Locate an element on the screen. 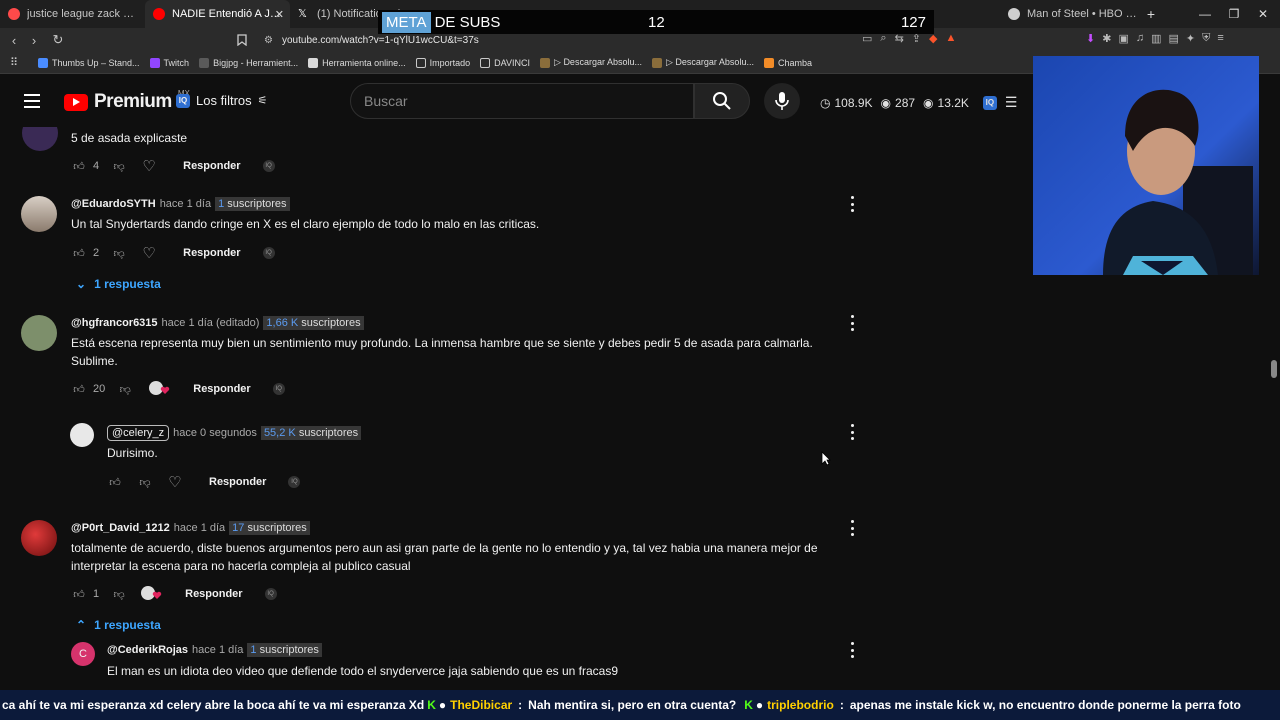 This screenshot has width=1280, height=720. ai-icon: ✦ is located at coordinates (1190, 38).